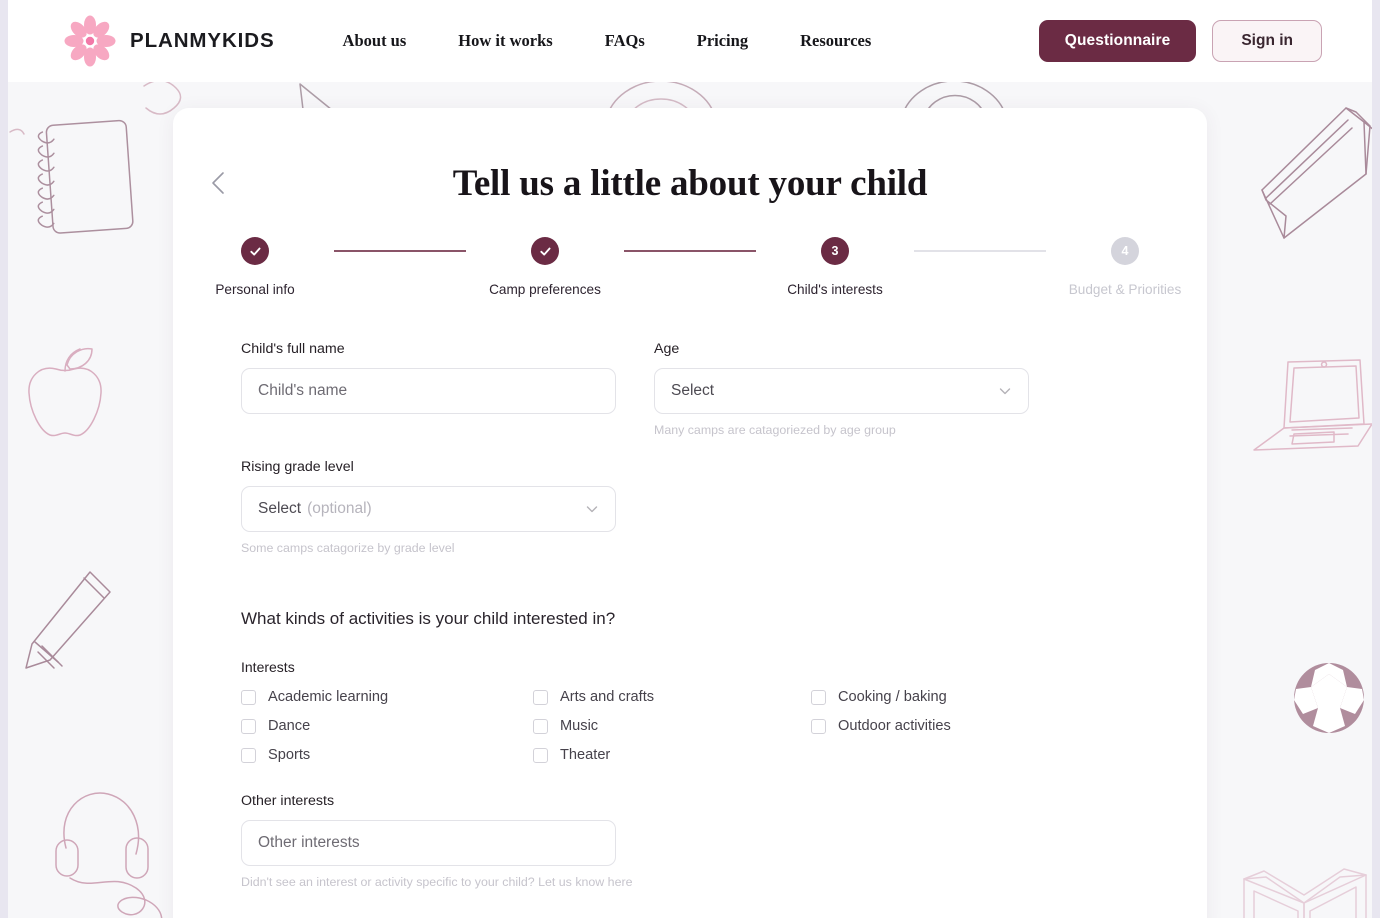  I want to click on grade-help-text: Some camps catagorize by grade level, so click(348, 548).